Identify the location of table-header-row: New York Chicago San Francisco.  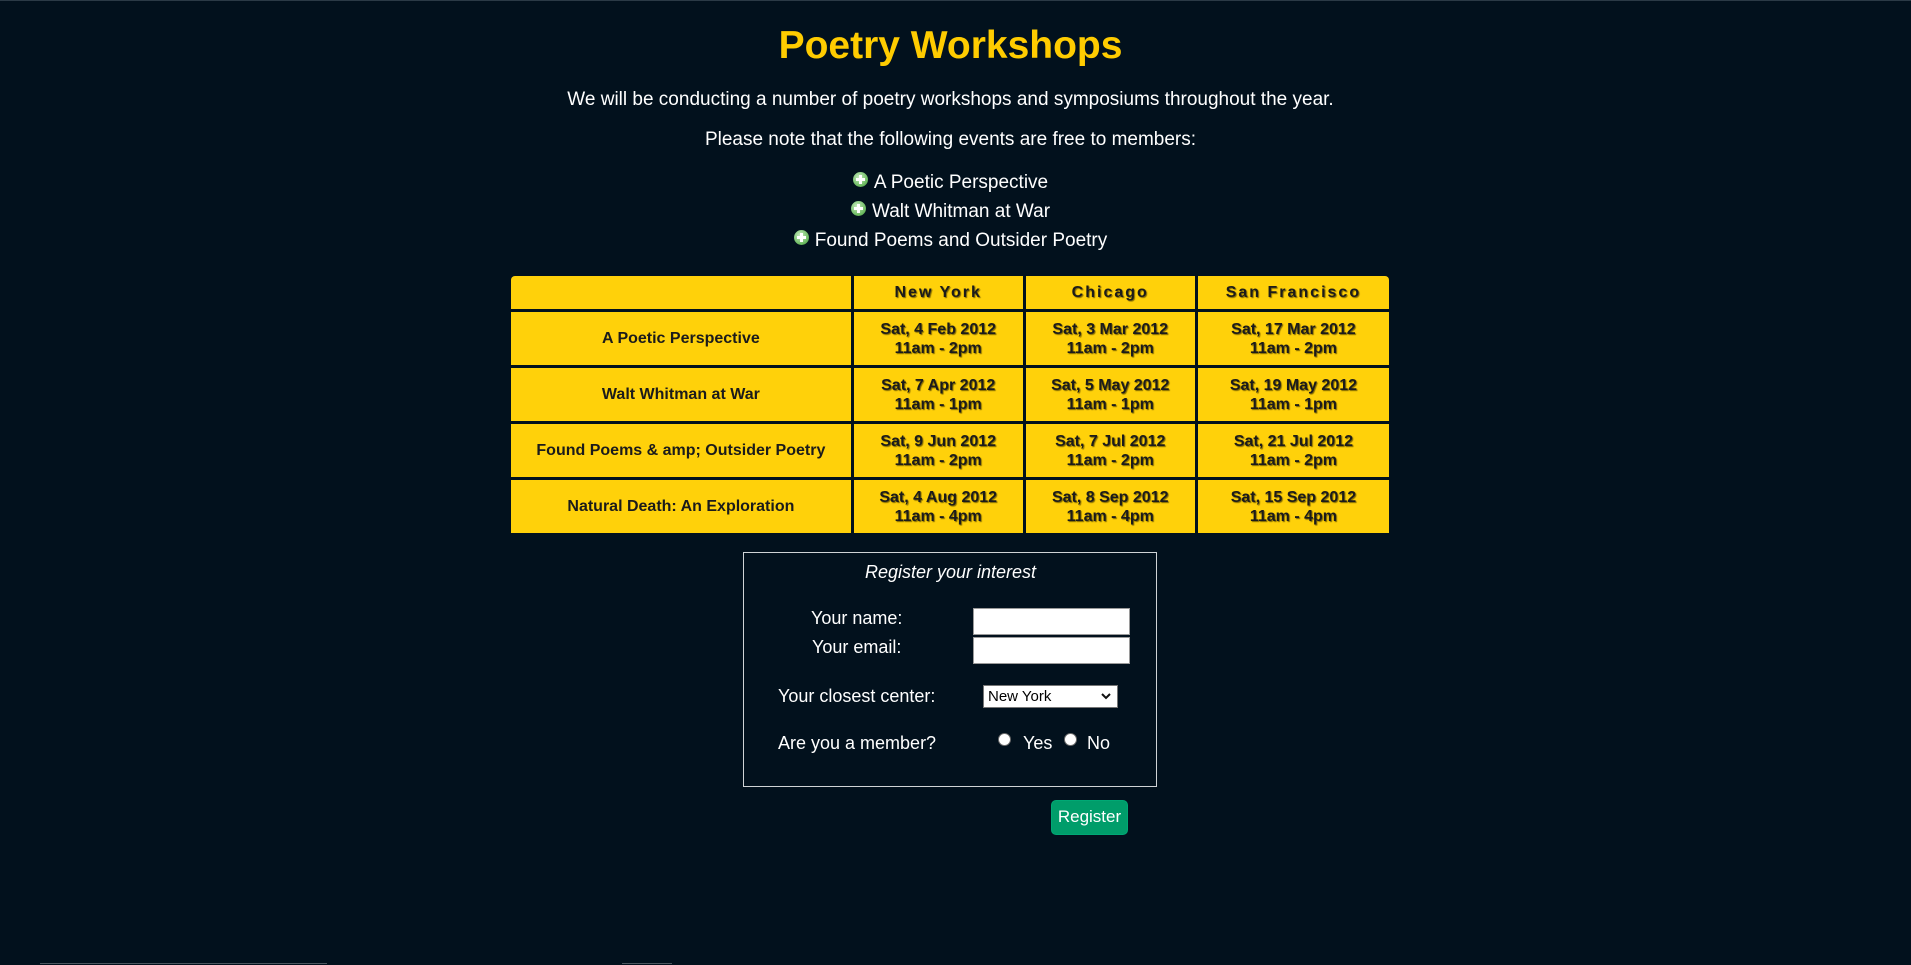
(950, 292).